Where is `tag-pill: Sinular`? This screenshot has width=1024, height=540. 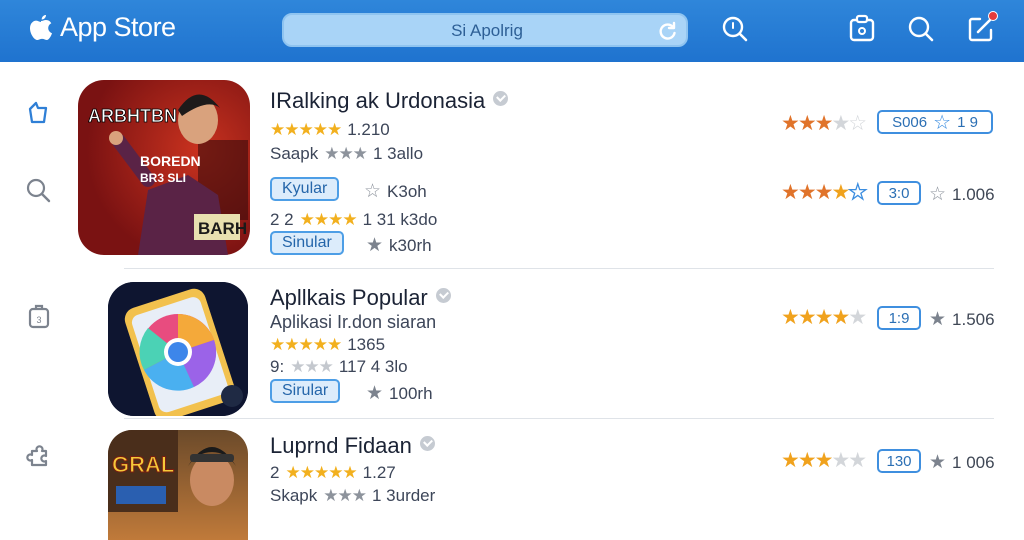
tag-pill: Sinular is located at coordinates (307, 243).